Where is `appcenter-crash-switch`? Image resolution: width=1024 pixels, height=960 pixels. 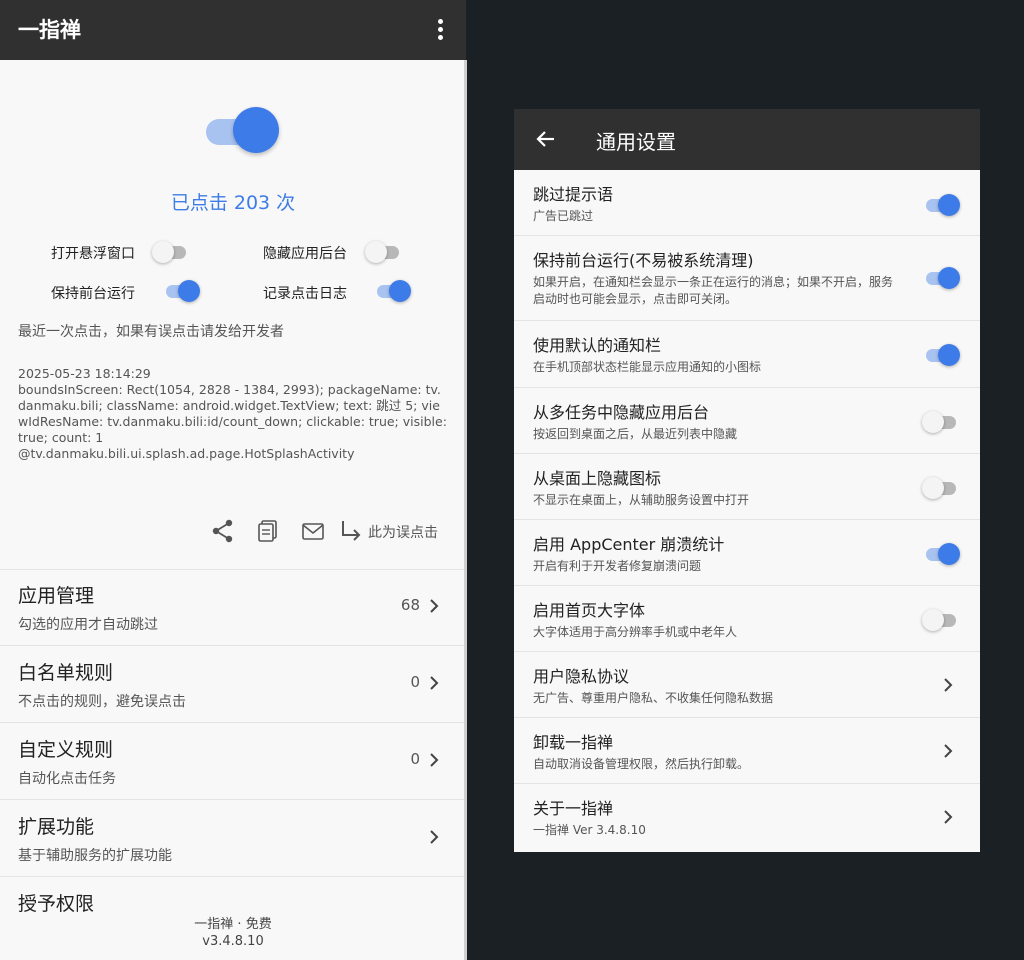
appcenter-crash-switch is located at coordinates (941, 554).